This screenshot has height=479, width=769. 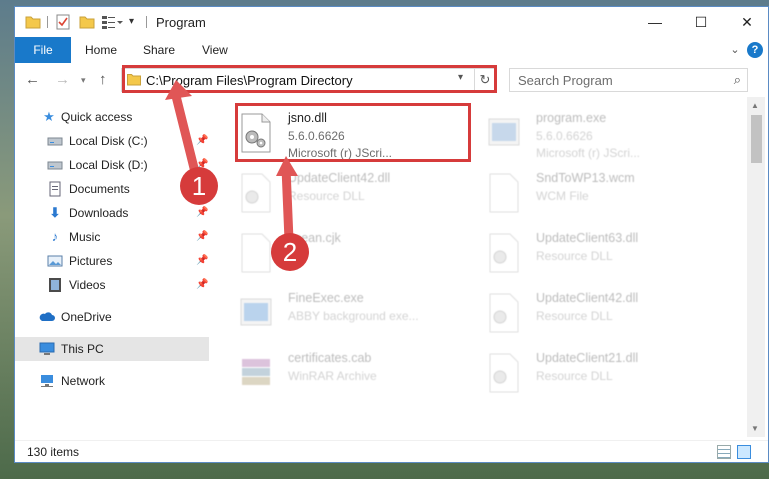 I want to click on search-input: Search Program ⌕, so click(x=628, y=80).